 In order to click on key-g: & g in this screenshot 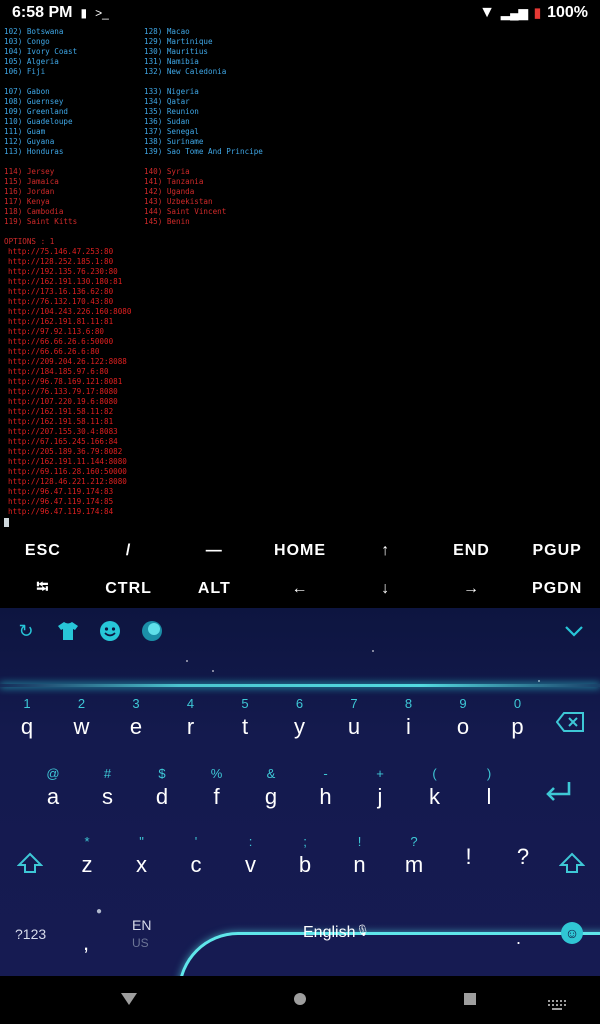, I will do `click(271, 796)`.